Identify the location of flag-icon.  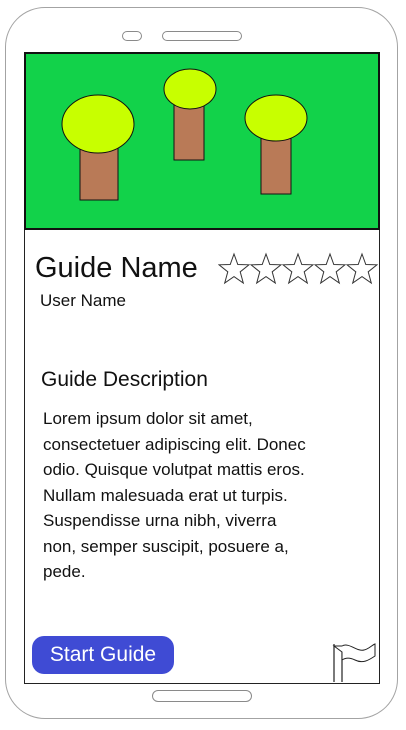
(354, 662).